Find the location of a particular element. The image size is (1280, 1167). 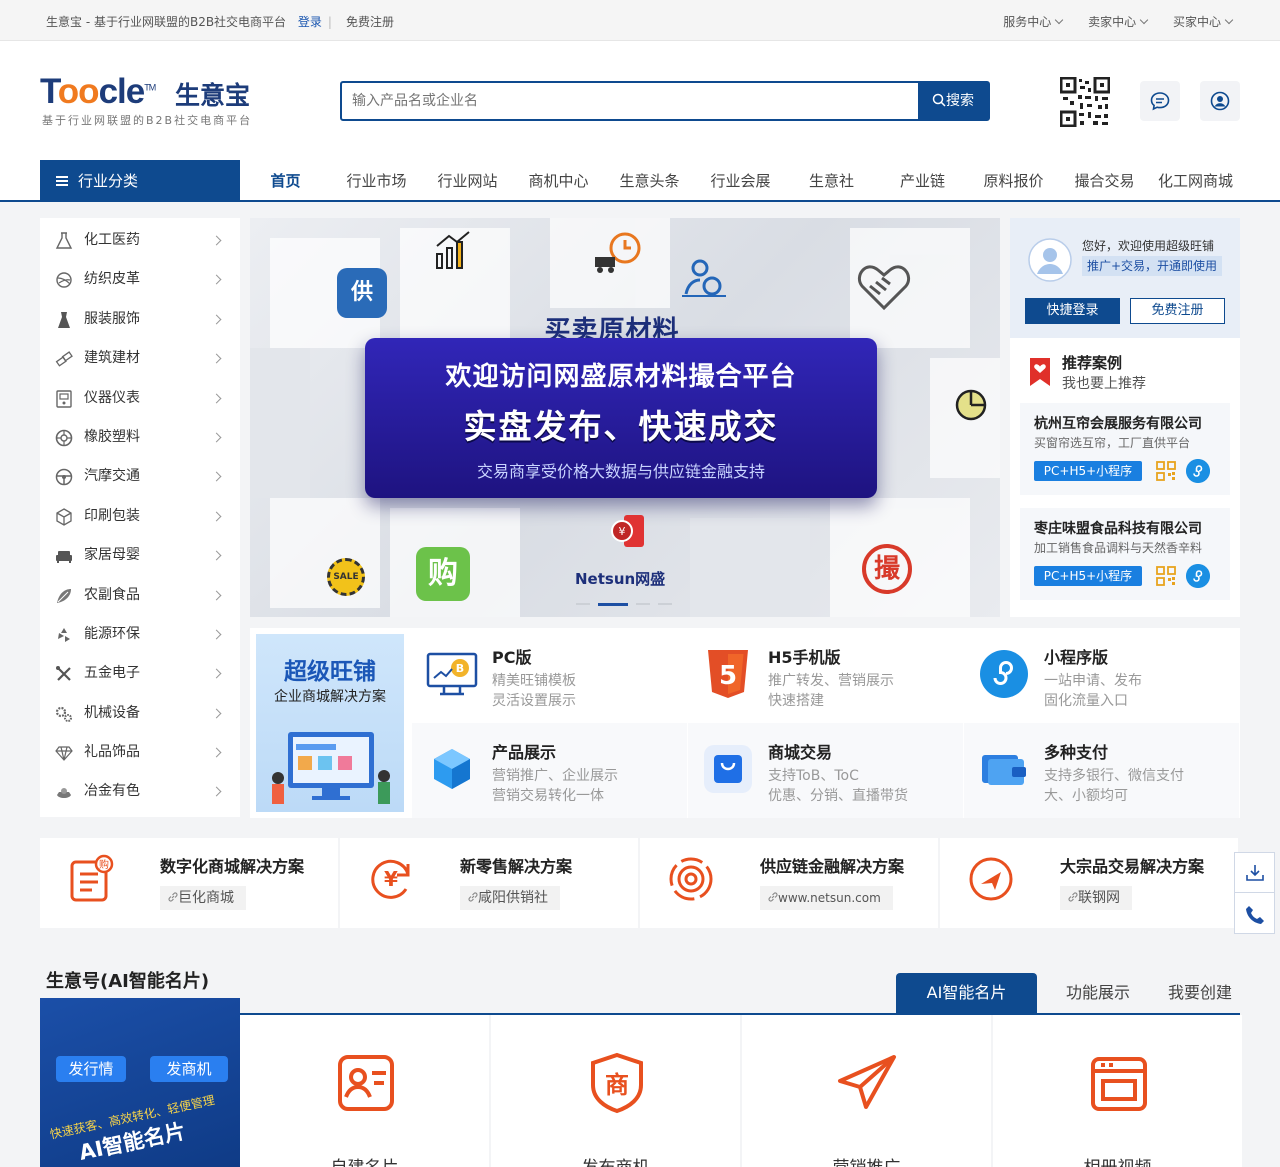

seller-center-menu: 卖家中心 is located at coordinates (1118, 22).